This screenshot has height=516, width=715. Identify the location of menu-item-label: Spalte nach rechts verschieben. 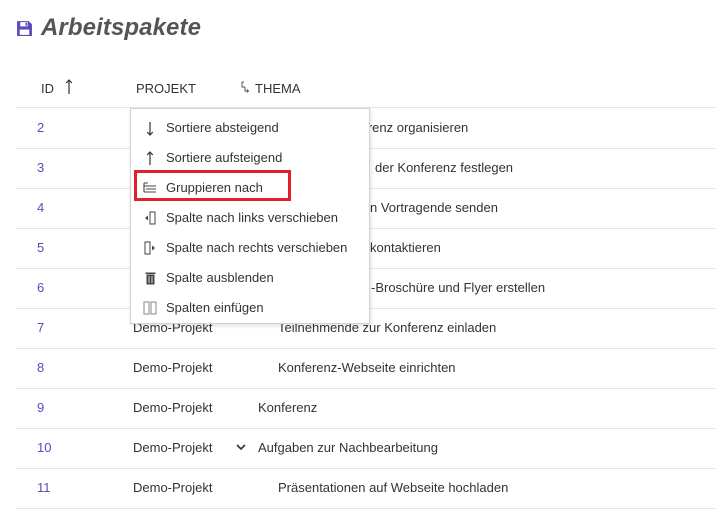
(257, 247).